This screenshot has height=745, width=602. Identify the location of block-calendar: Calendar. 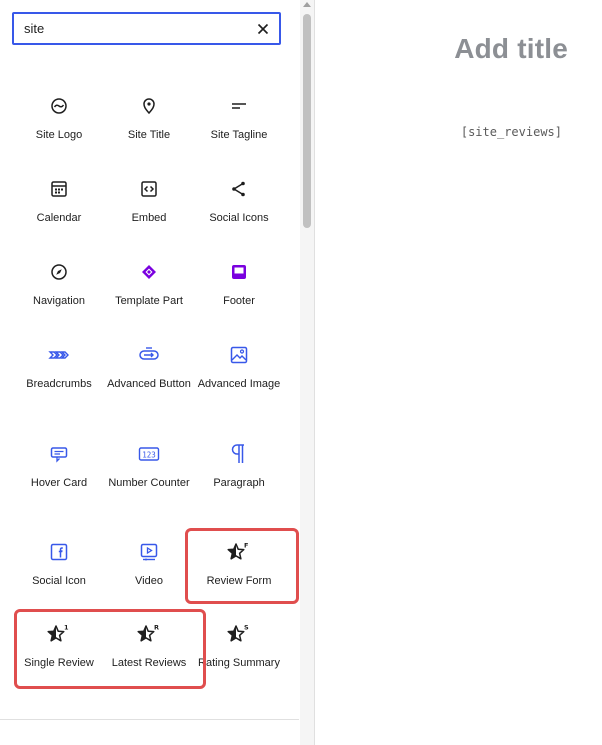
(59, 206).